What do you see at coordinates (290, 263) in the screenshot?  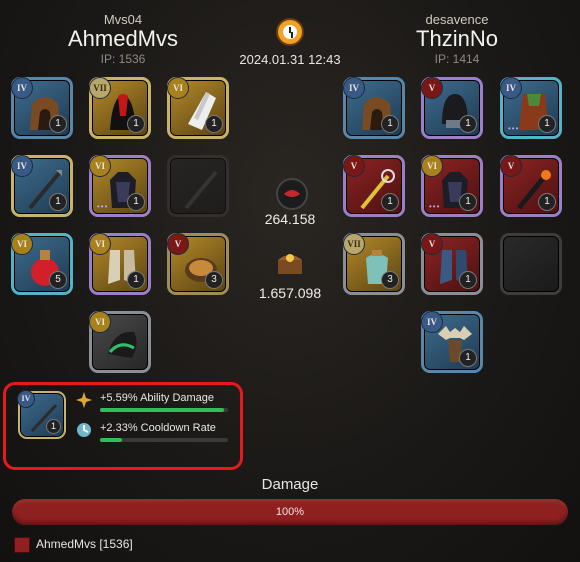 I see `treasure-chest-icon` at bounding box center [290, 263].